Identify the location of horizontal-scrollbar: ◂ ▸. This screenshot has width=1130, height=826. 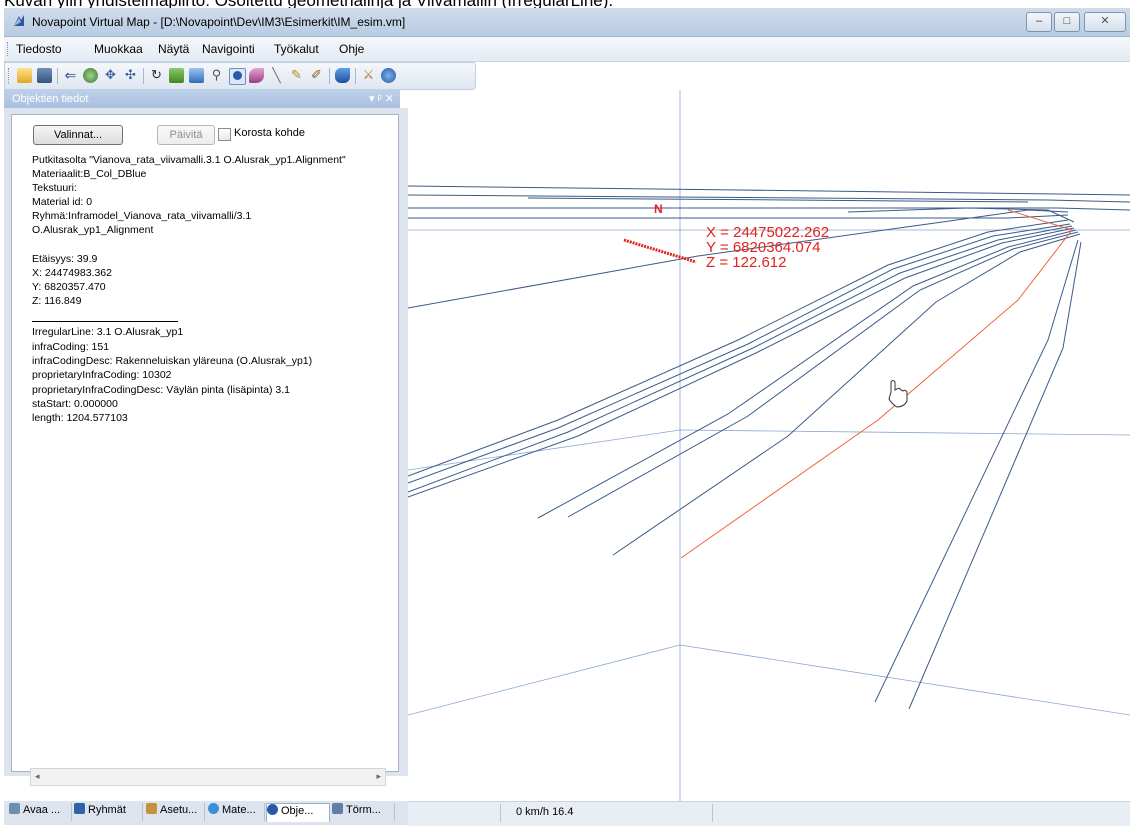
(208, 777).